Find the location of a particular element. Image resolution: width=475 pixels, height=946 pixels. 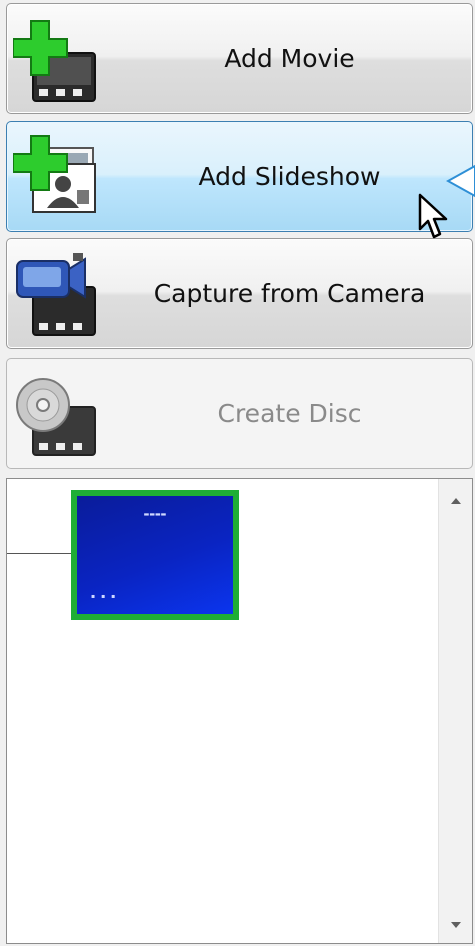

capture-from-camera-button: Capture from Camera is located at coordinates (239, 293).